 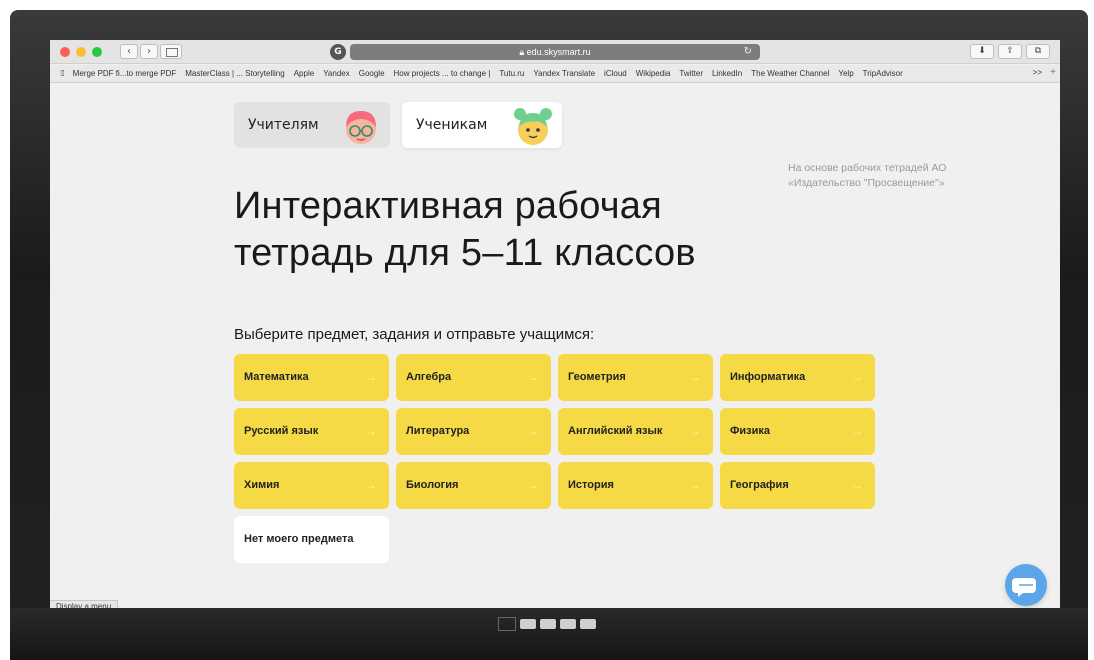 I want to click on subject-label: Геометрия, so click(x=597, y=377).